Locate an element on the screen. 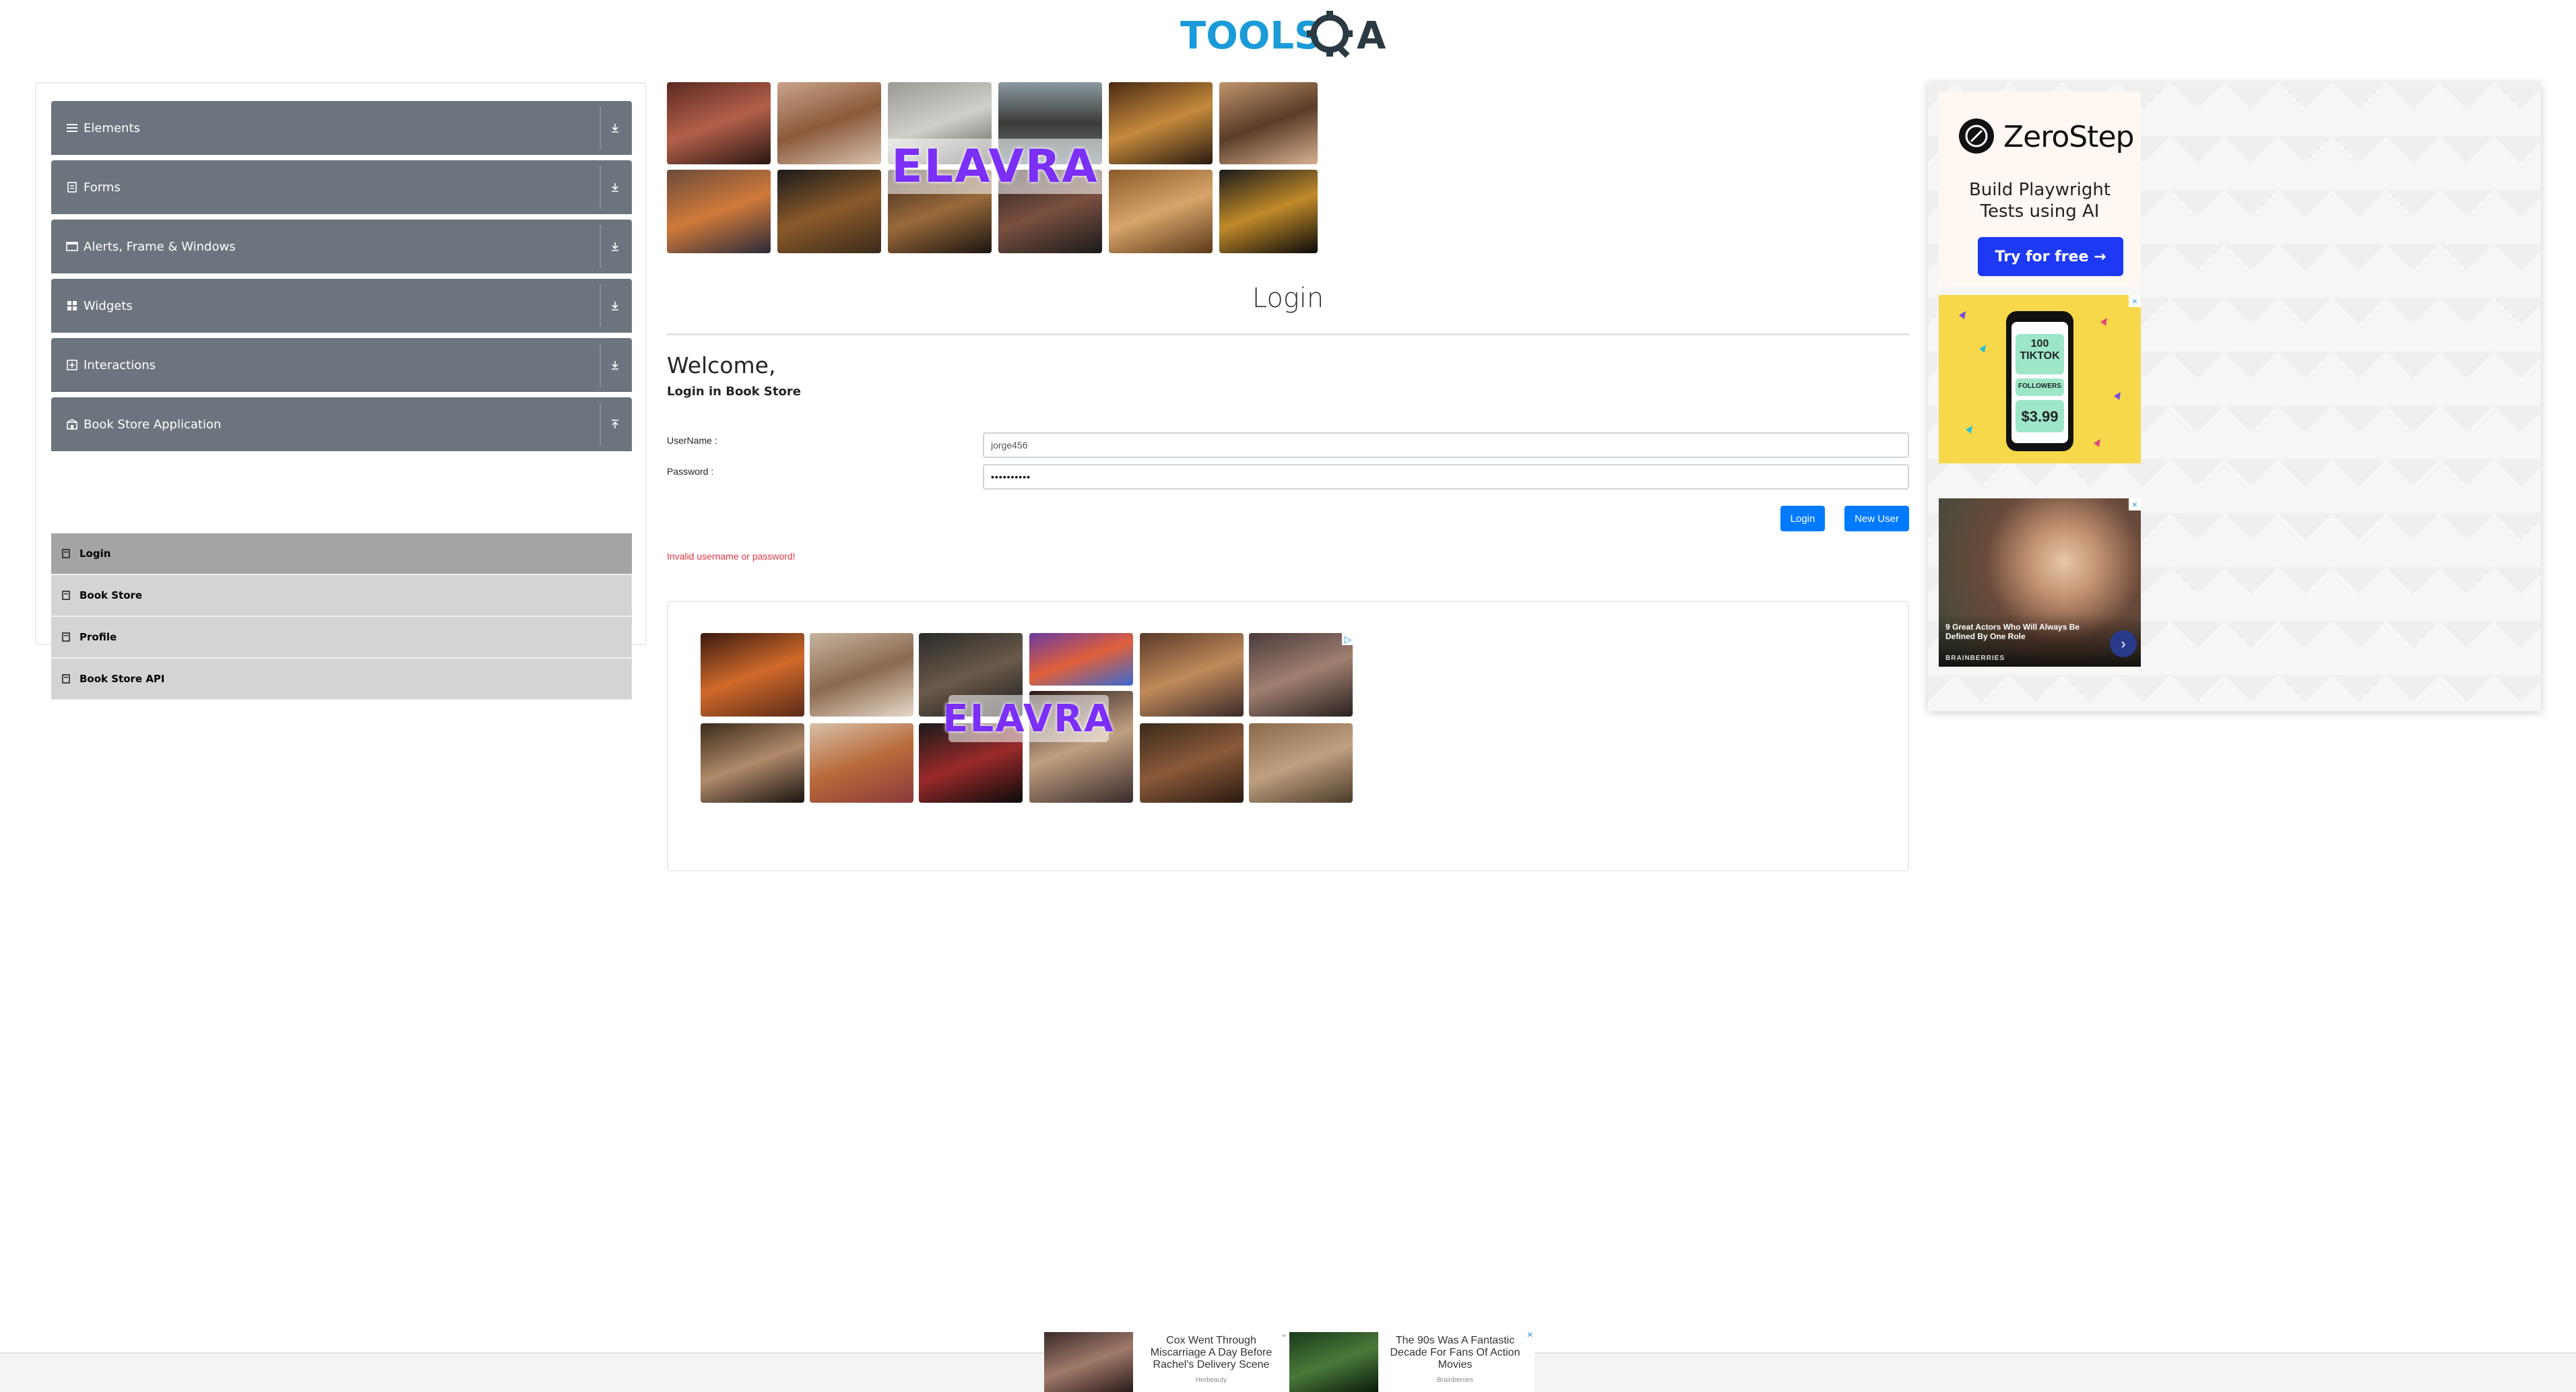 This screenshot has height=1392, width=2576. next-arrow-icon: › is located at coordinates (2123, 643).